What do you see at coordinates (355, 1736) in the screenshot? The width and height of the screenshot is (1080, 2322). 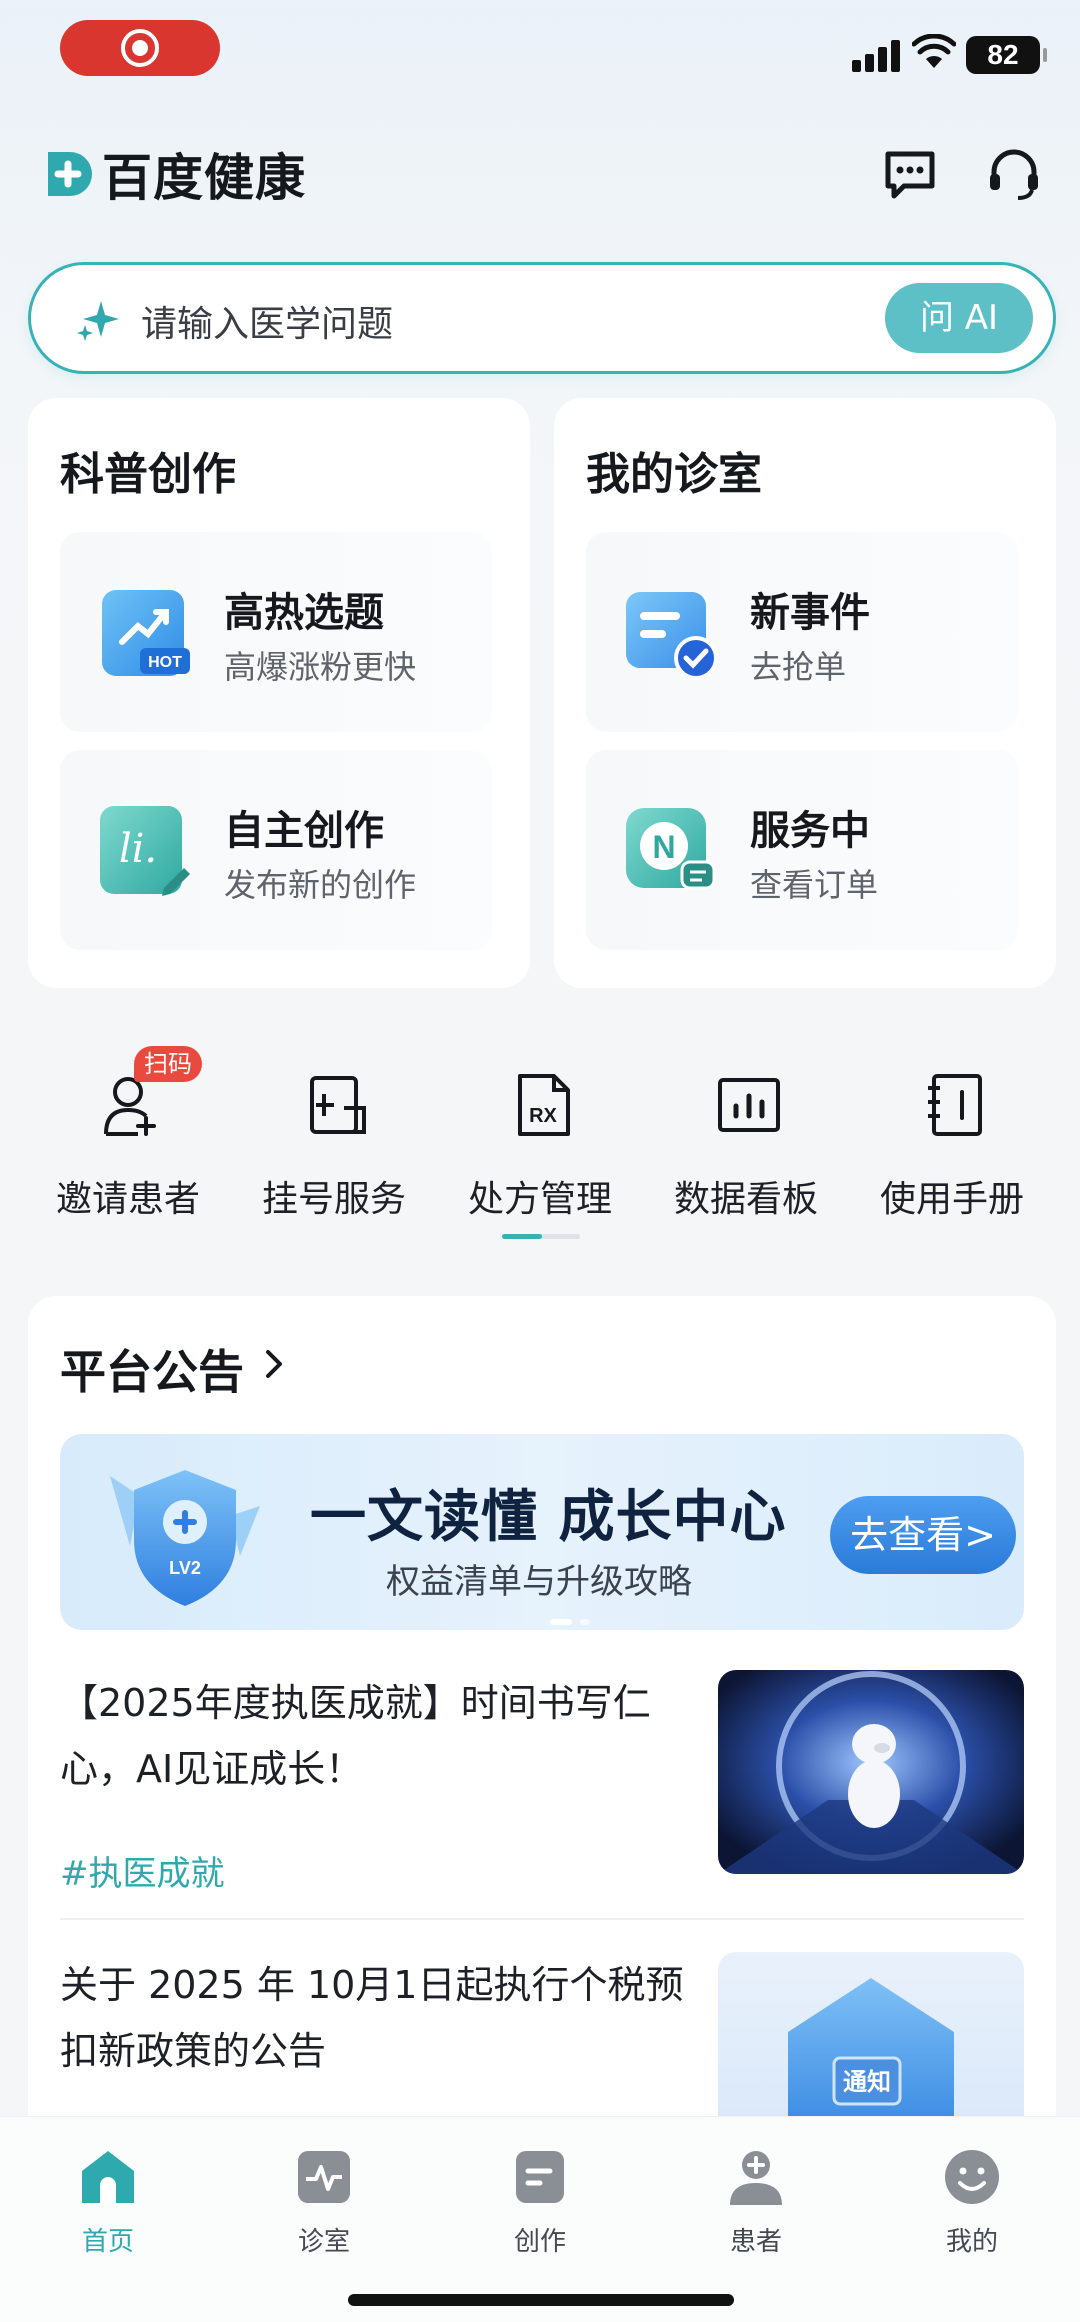 I see `announcement-title: 【2025年度执医成就】时间书写仁心，AI见证成长！` at bounding box center [355, 1736].